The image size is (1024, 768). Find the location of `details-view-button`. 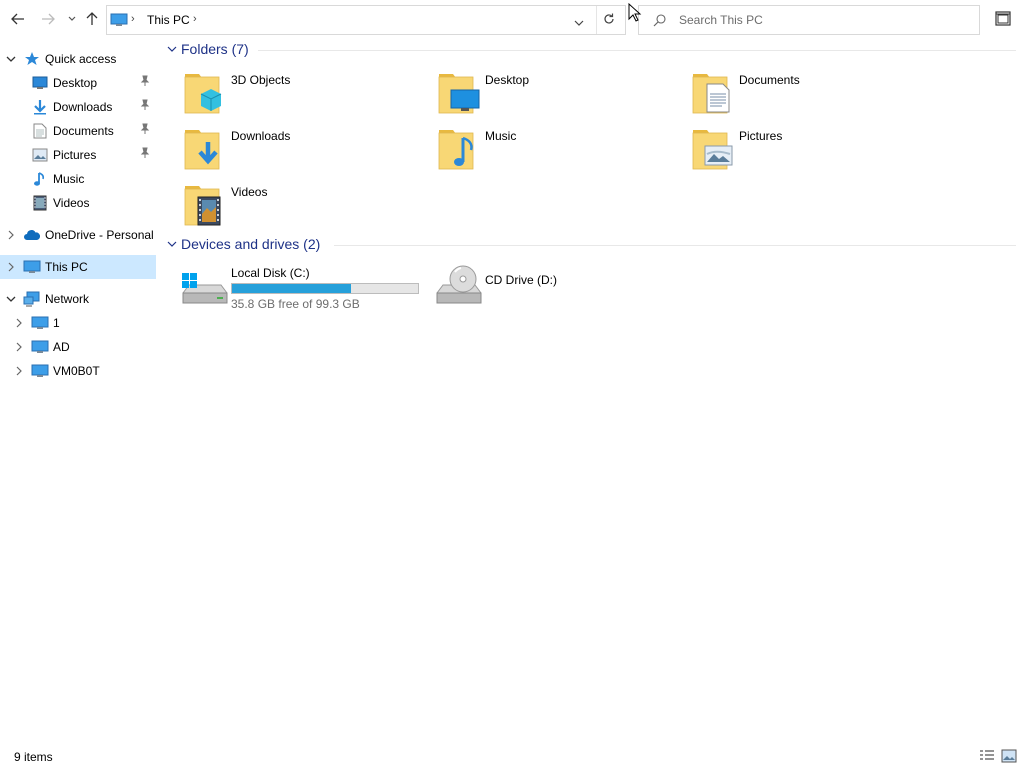

details-view-button is located at coordinates (987, 756).